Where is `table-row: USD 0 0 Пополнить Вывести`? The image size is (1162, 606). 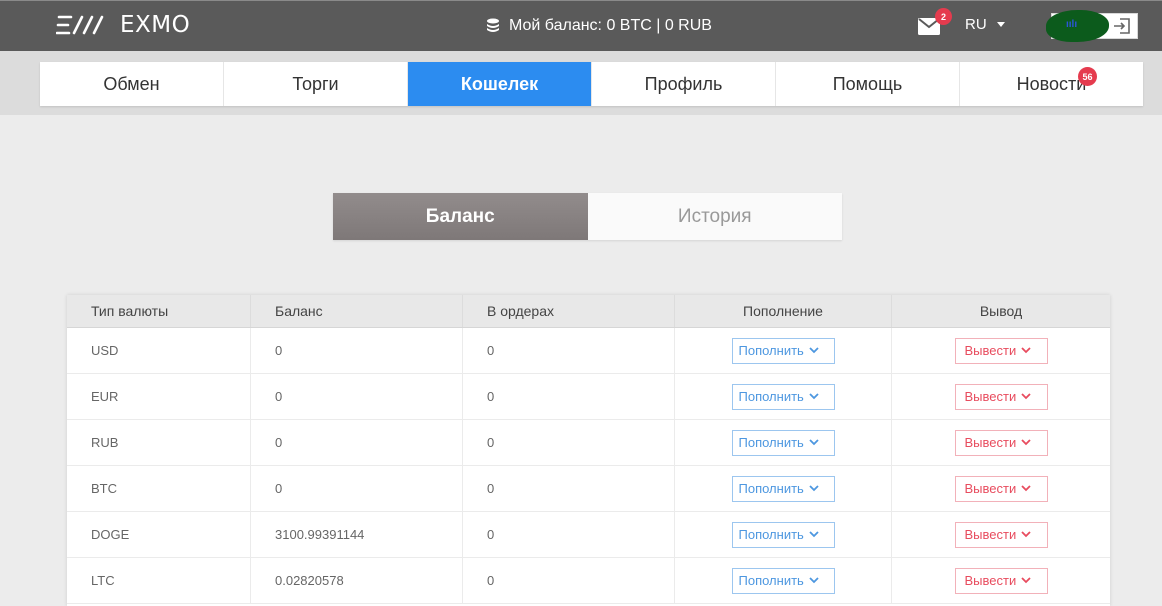
table-row: USD 0 0 Пополнить Вывести is located at coordinates (588, 351).